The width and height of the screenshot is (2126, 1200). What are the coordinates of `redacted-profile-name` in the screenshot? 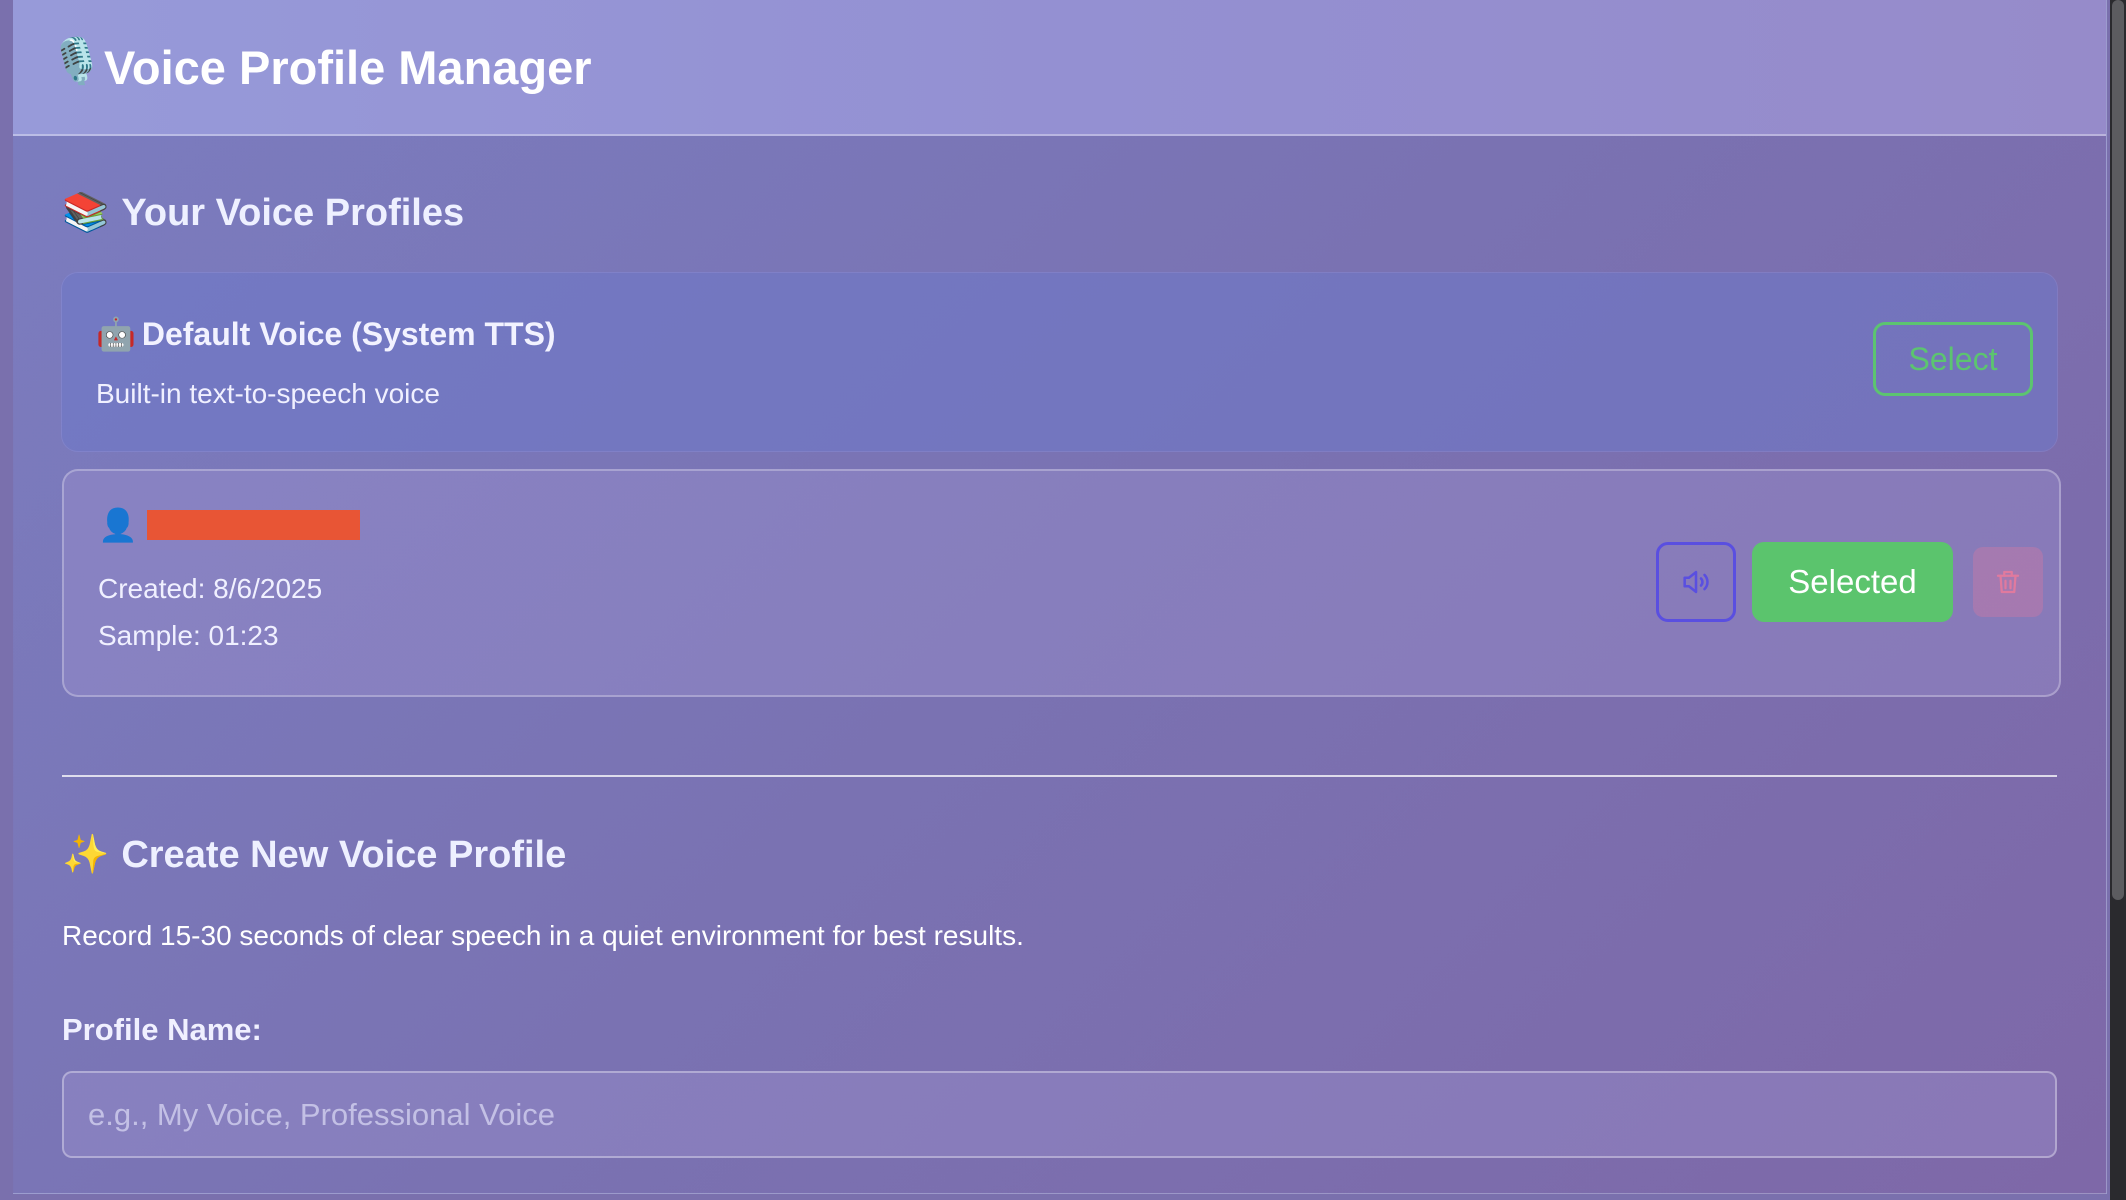 It's located at (253, 525).